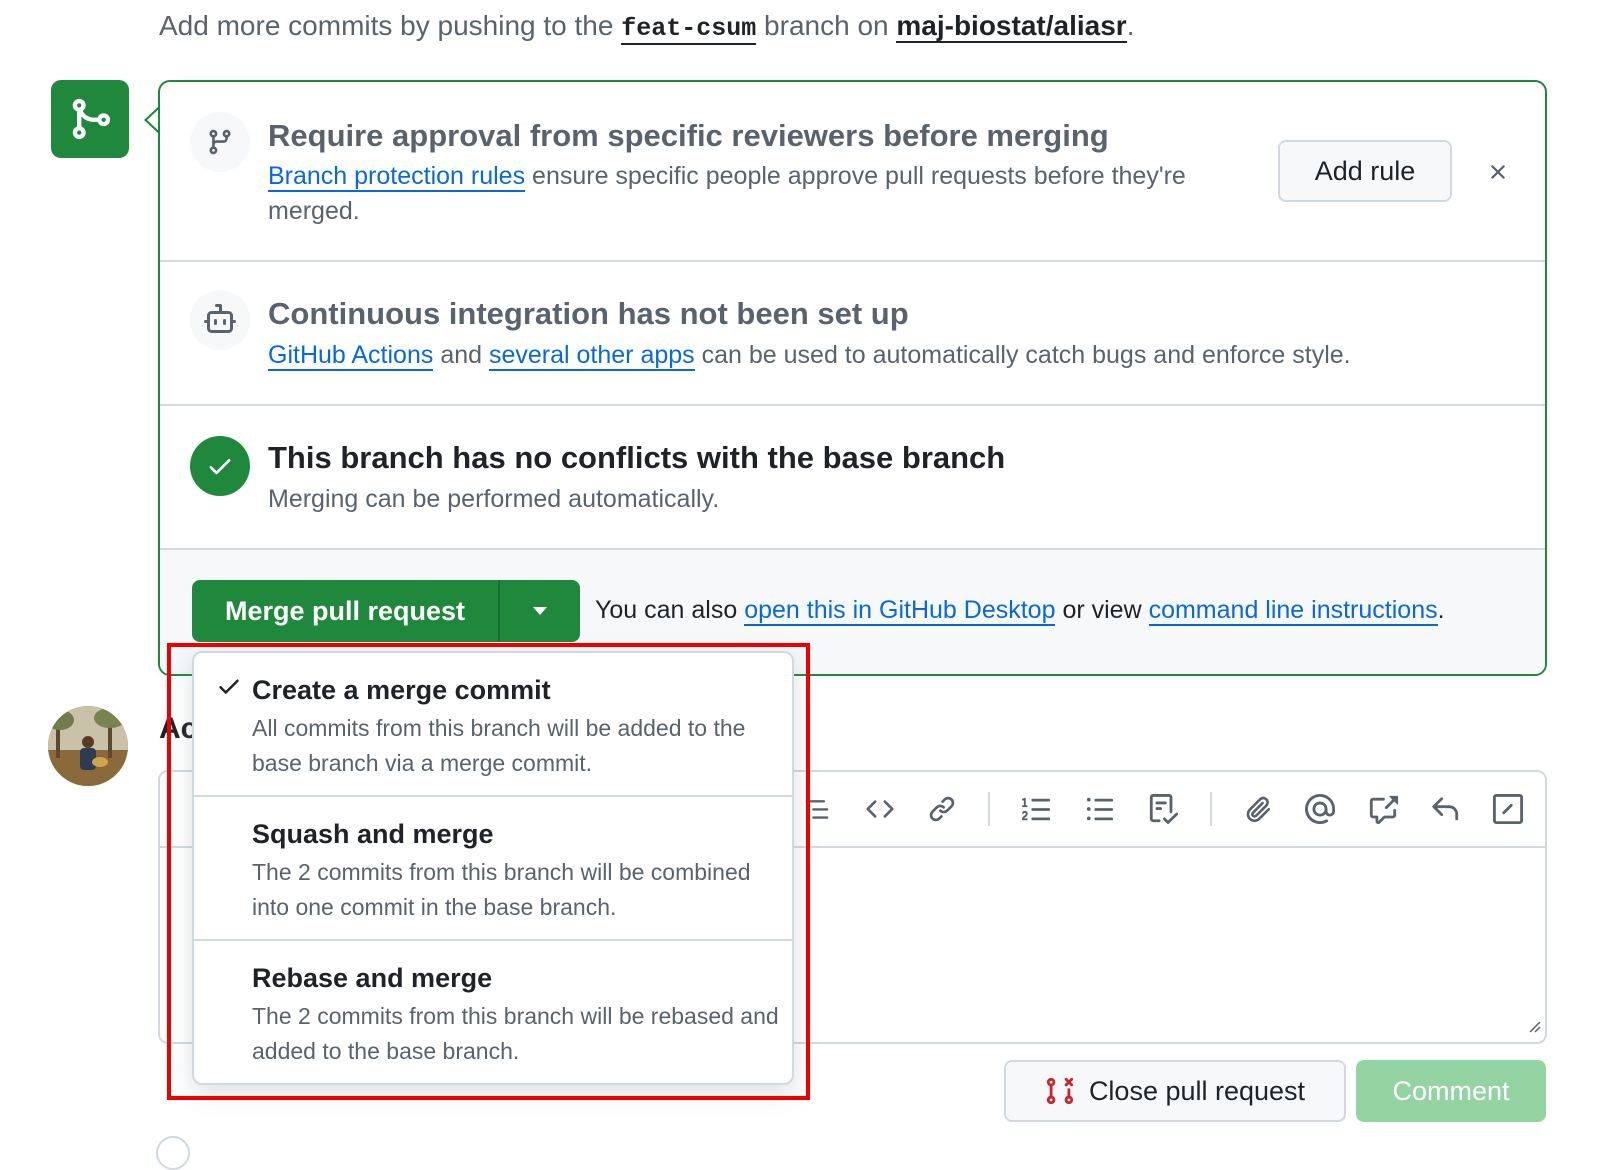 This screenshot has height=1170, width=1610. I want to click on timeline-marker, so click(173, 1153).